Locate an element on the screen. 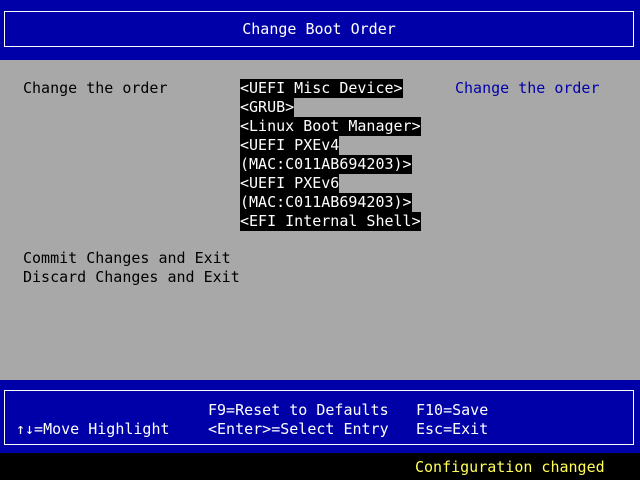  status-message: Configuration changed is located at coordinates (510, 467).